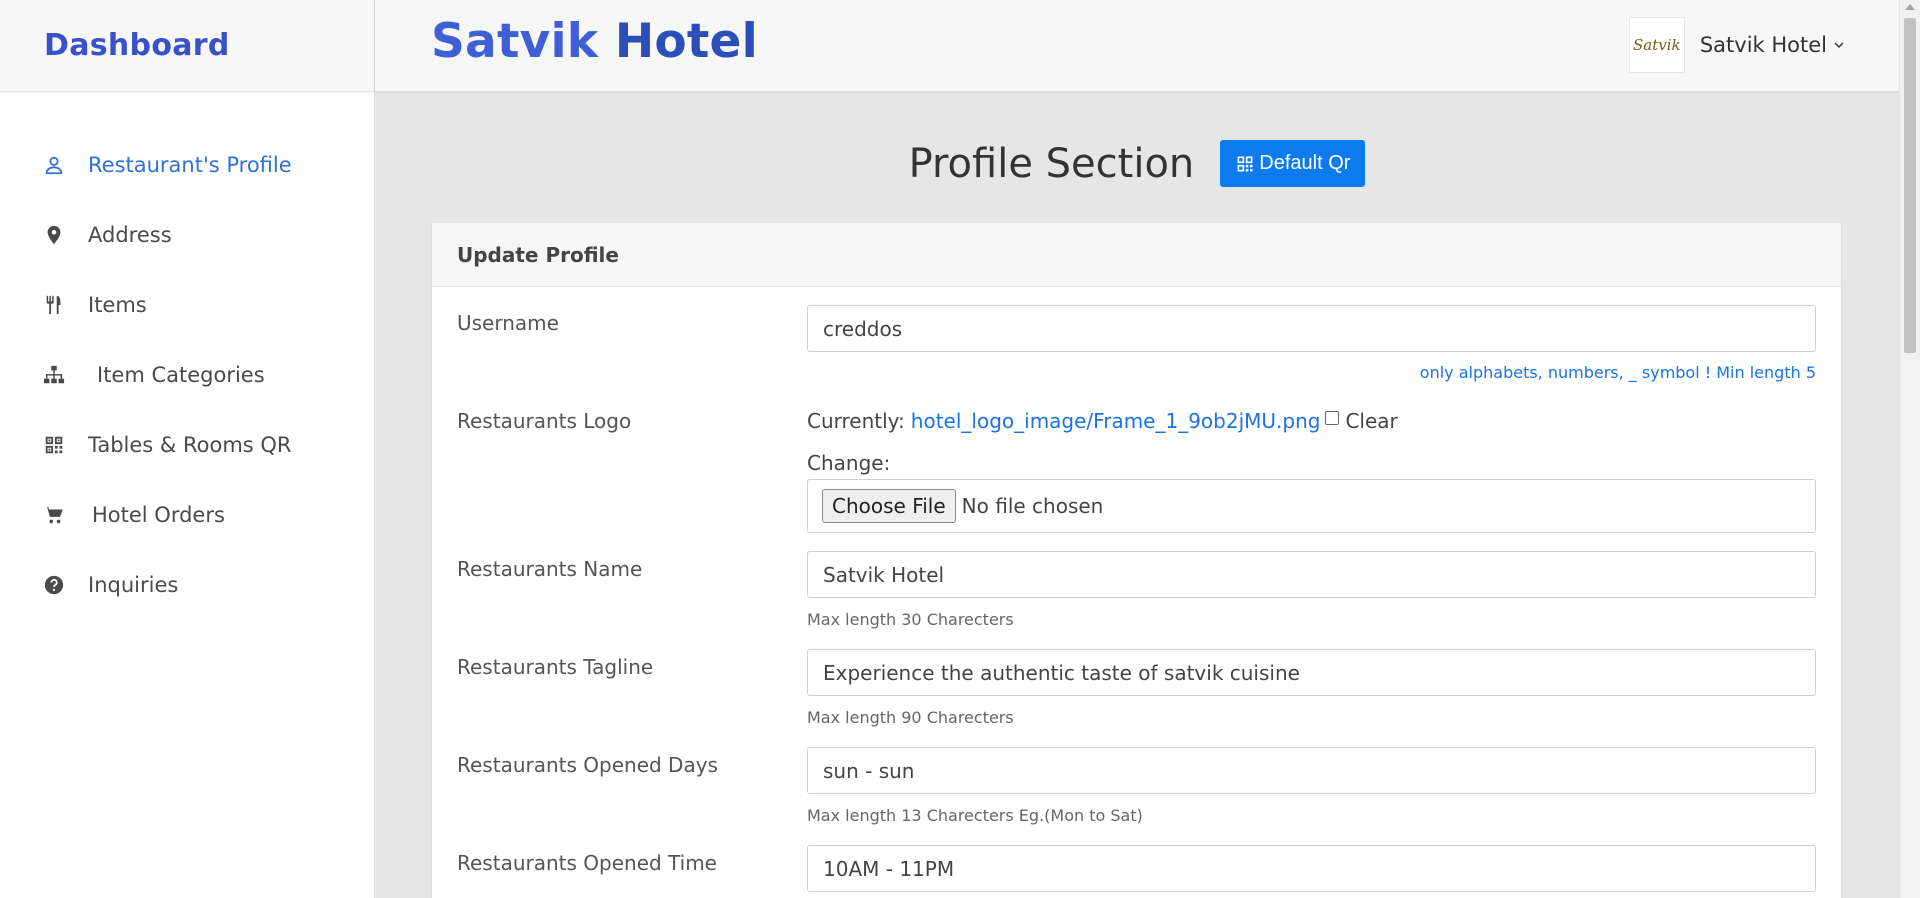  What do you see at coordinates (889, 506) in the screenshot?
I see `choose-file-button: Choose File` at bounding box center [889, 506].